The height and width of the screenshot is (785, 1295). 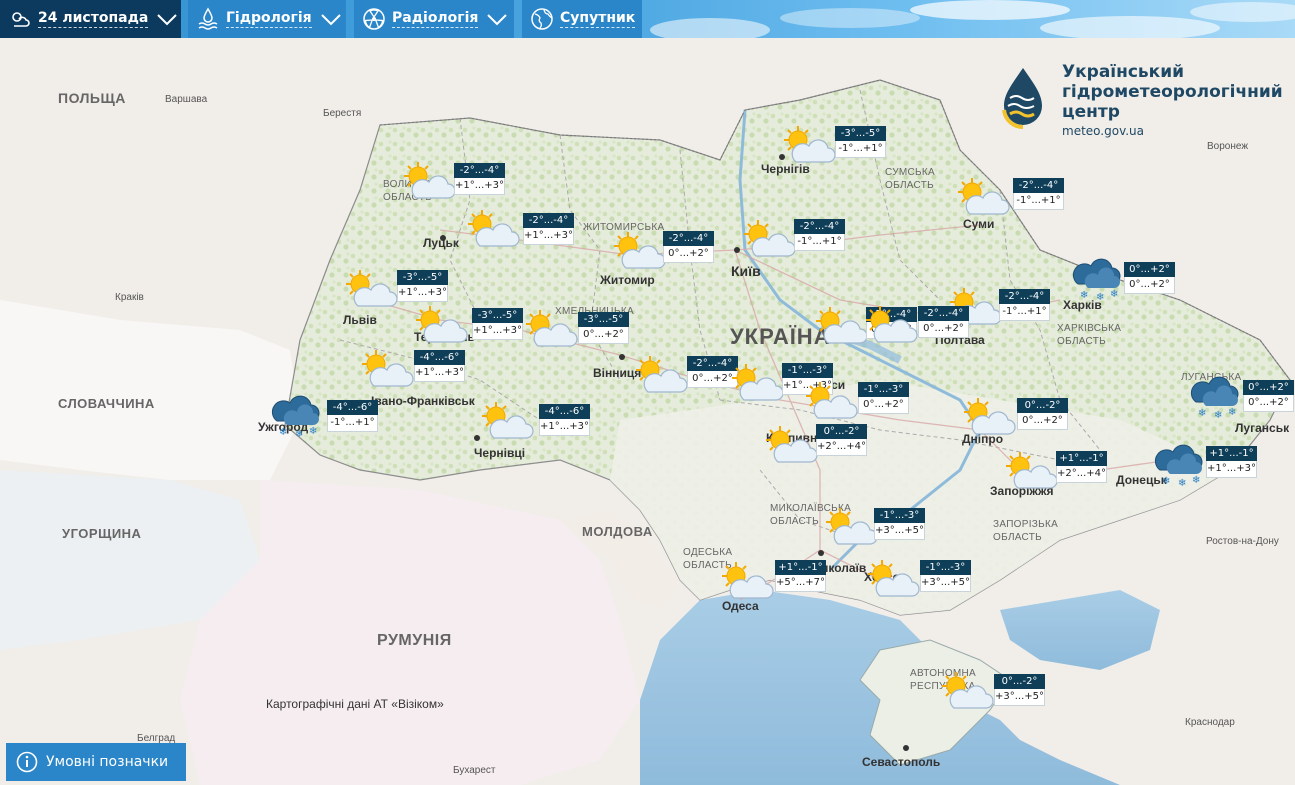 I want to click on forecast-temp-box: -4°...-6° -1°...+1°, so click(x=352, y=416).